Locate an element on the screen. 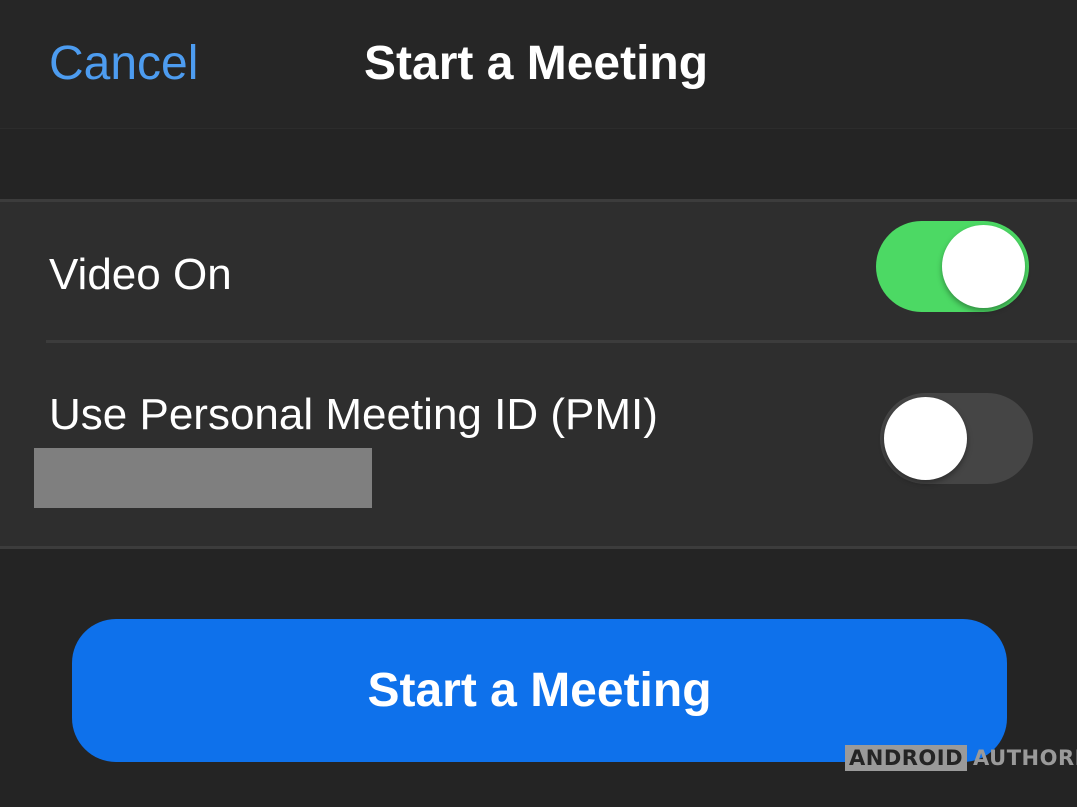 The image size is (1077, 807). start-meeting-button-label: Start a Meeting is located at coordinates (539, 690).